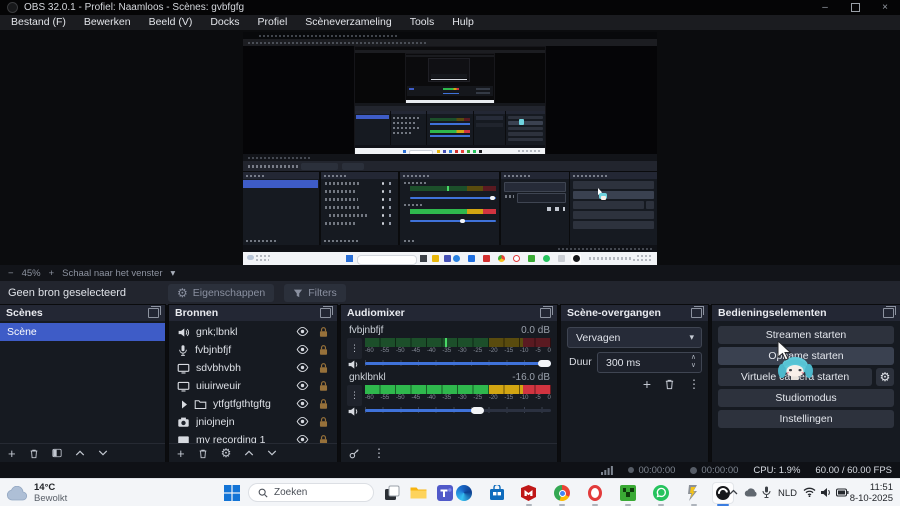 The height and width of the screenshot is (506, 900). I want to click on studio-mode-button: Studiomodus, so click(806, 398).